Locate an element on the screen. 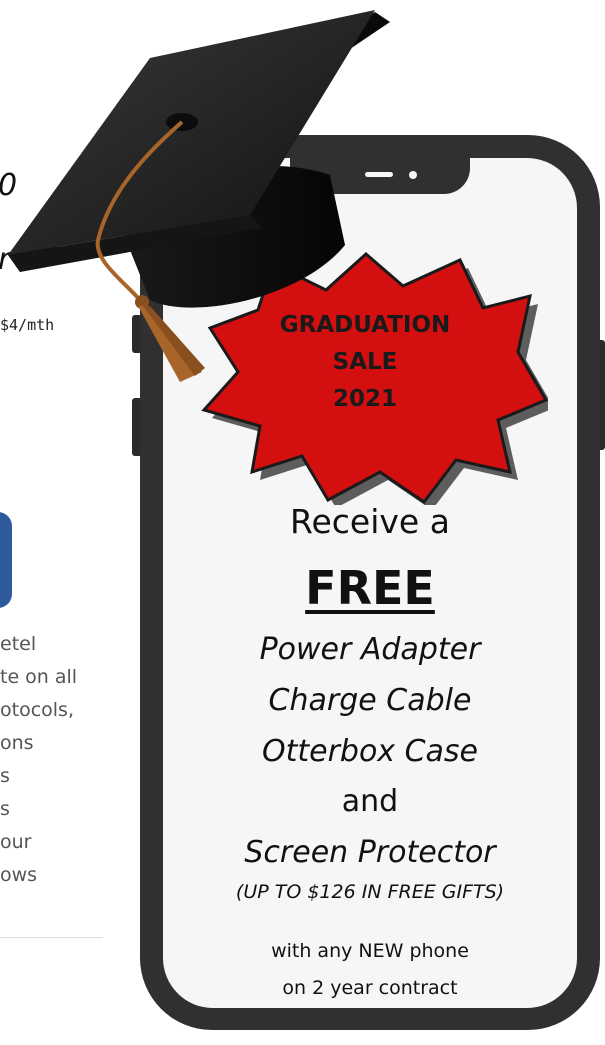  gift-item: Screen Protector is located at coordinates (370, 852).